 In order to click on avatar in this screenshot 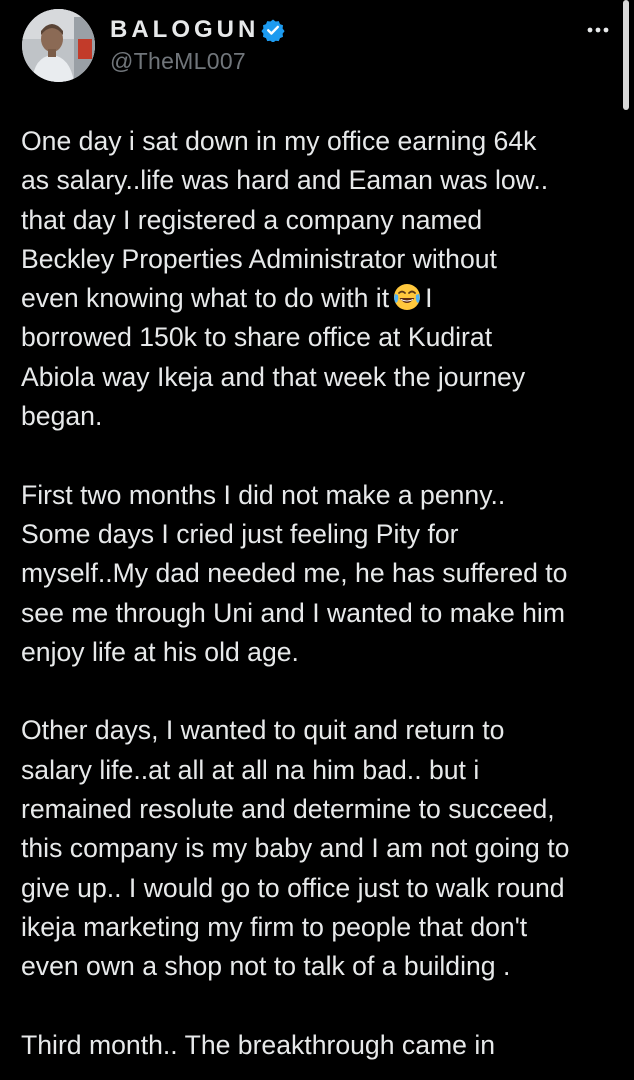, I will do `click(58, 45)`.